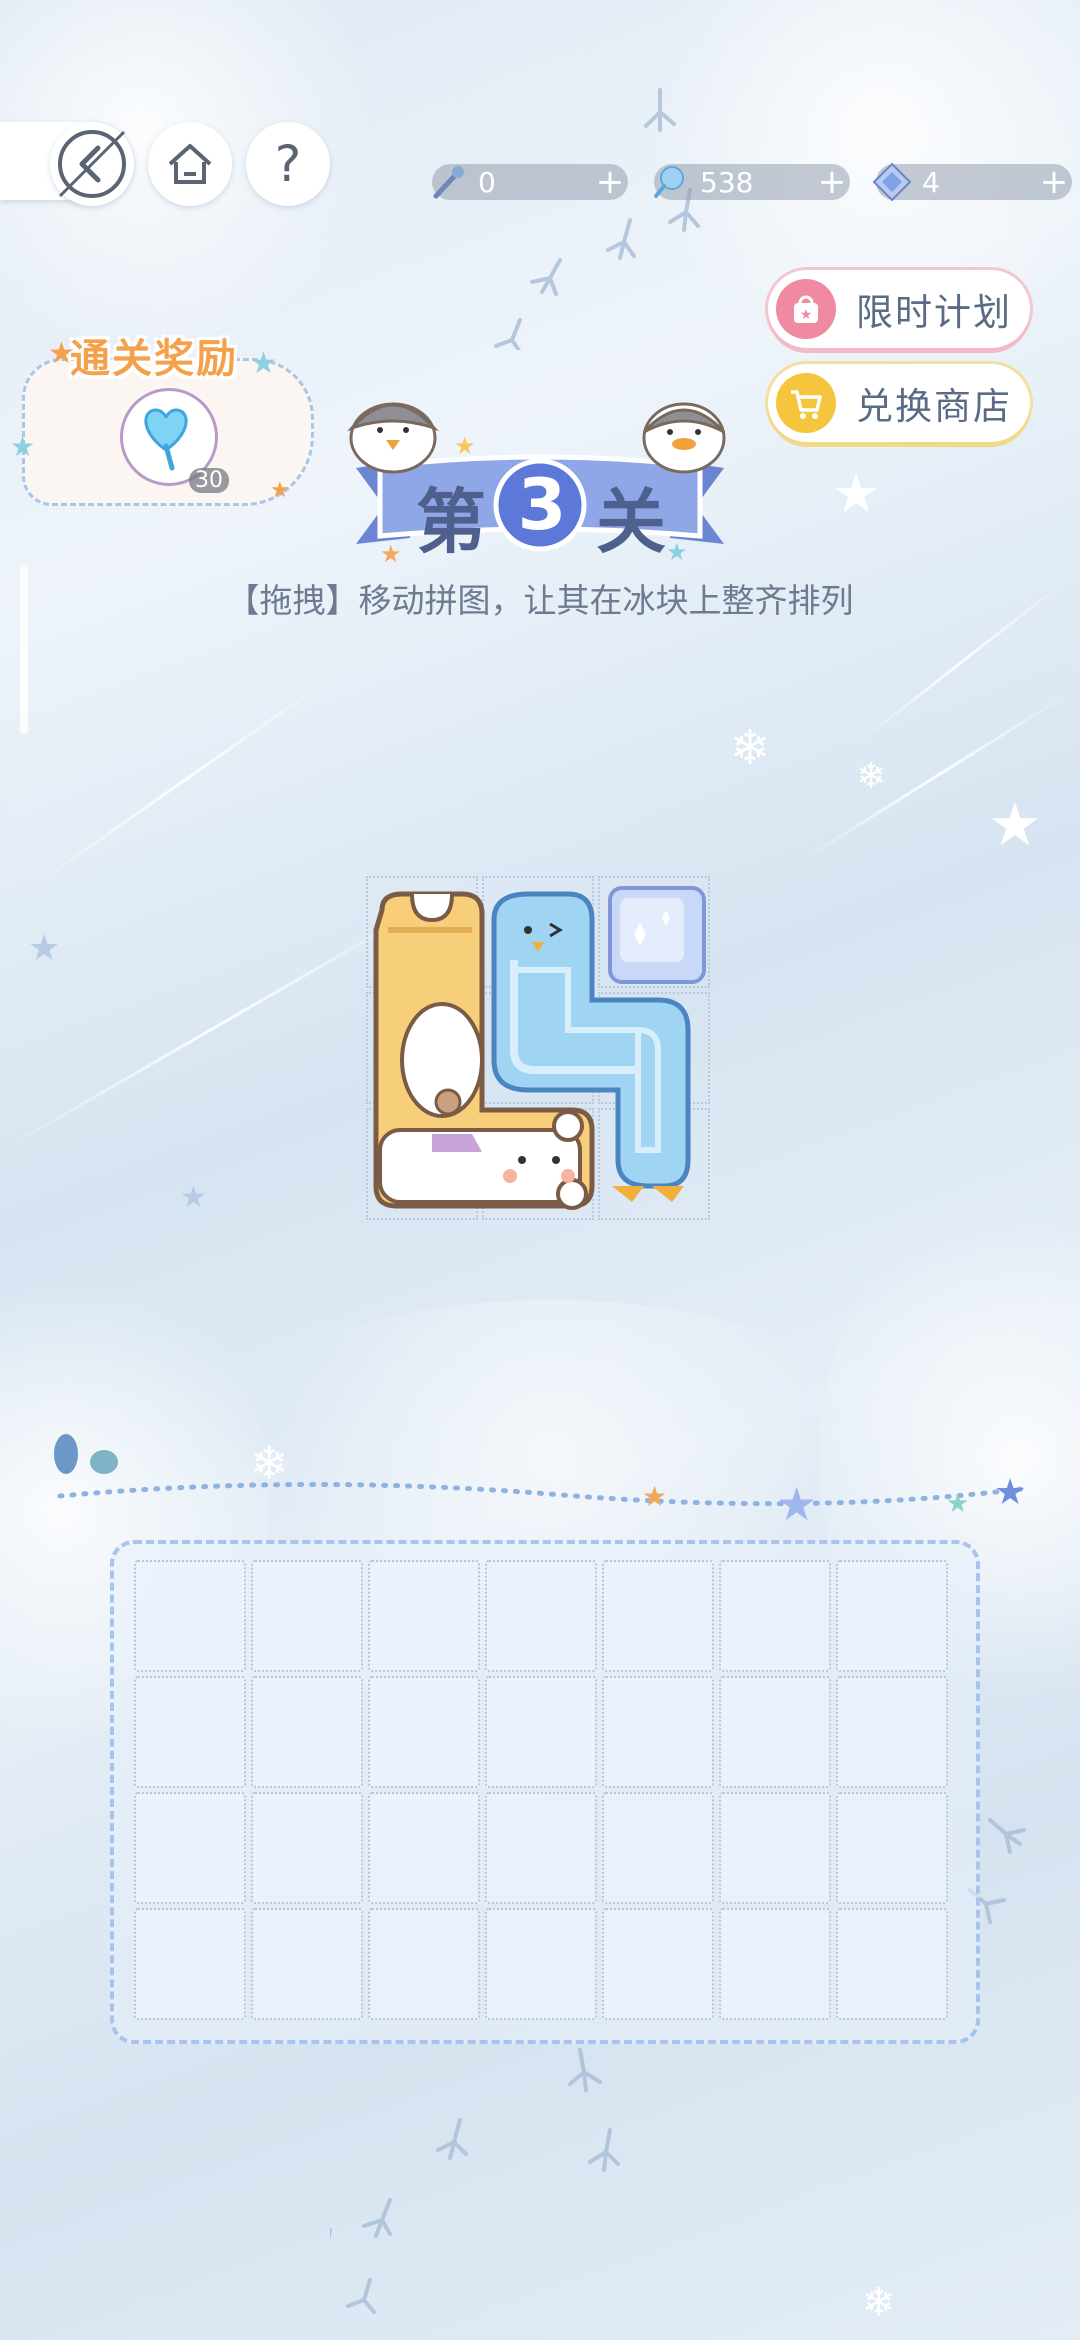 The image size is (1080, 2340). Describe the element at coordinates (684, 438) in the screenshot. I see `puffin-mascot-right` at that location.